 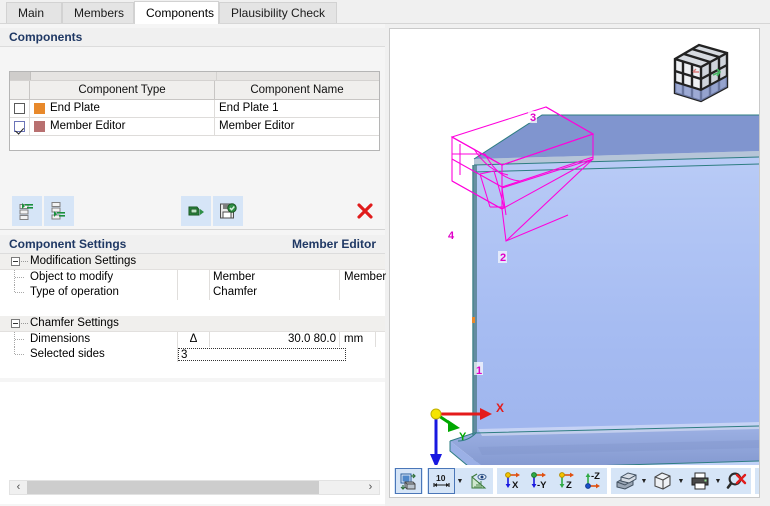 I want to click on settings-row-symbol: Δ, so click(x=194, y=339).